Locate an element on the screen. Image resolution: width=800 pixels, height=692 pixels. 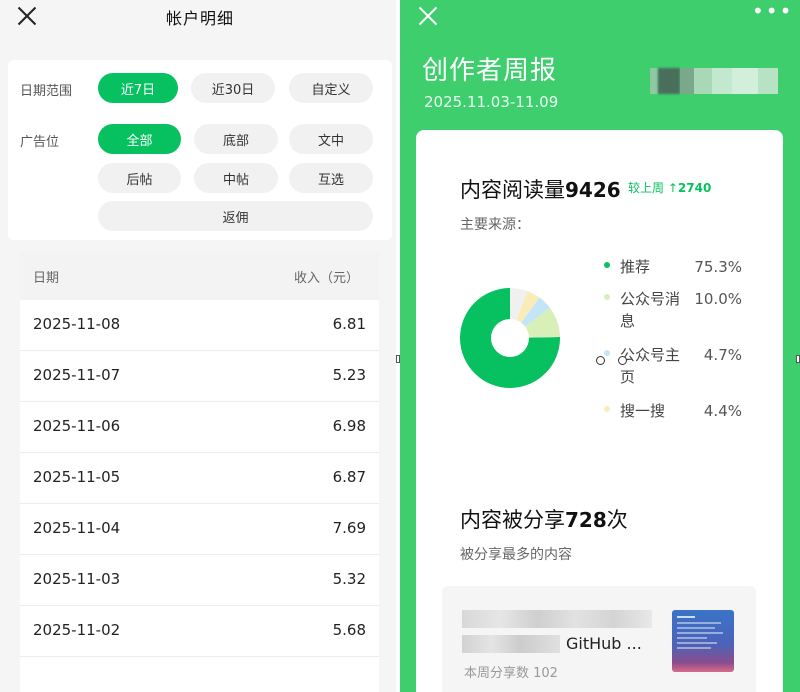
sources-label: 主要来源： is located at coordinates (495, 225).